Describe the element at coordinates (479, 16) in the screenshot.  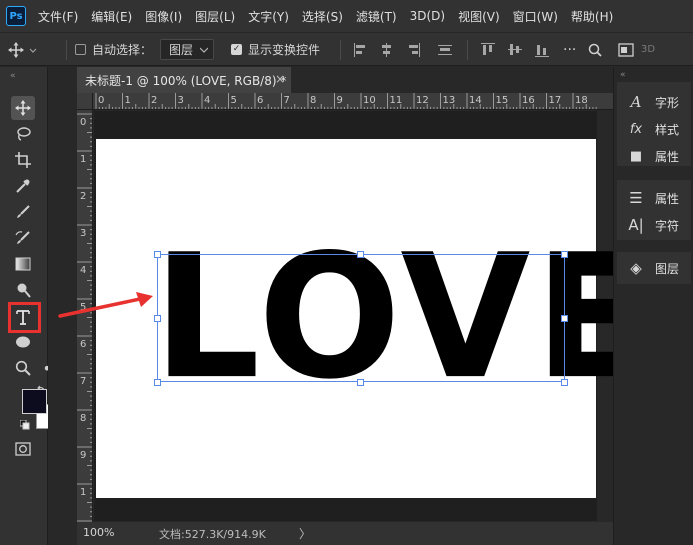
I see `menu-view: 视图(V)` at that location.